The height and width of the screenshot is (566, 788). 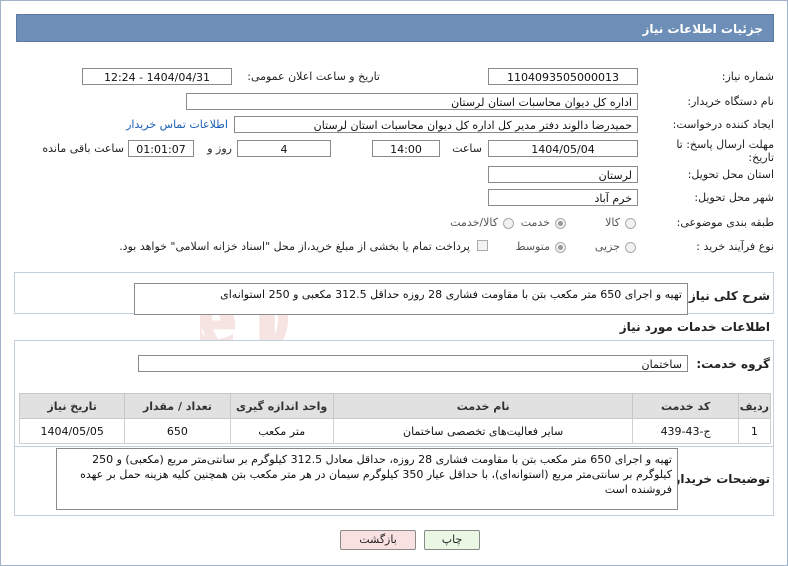 What do you see at coordinates (378, 540) in the screenshot?
I see `back-button: بازگشت` at bounding box center [378, 540].